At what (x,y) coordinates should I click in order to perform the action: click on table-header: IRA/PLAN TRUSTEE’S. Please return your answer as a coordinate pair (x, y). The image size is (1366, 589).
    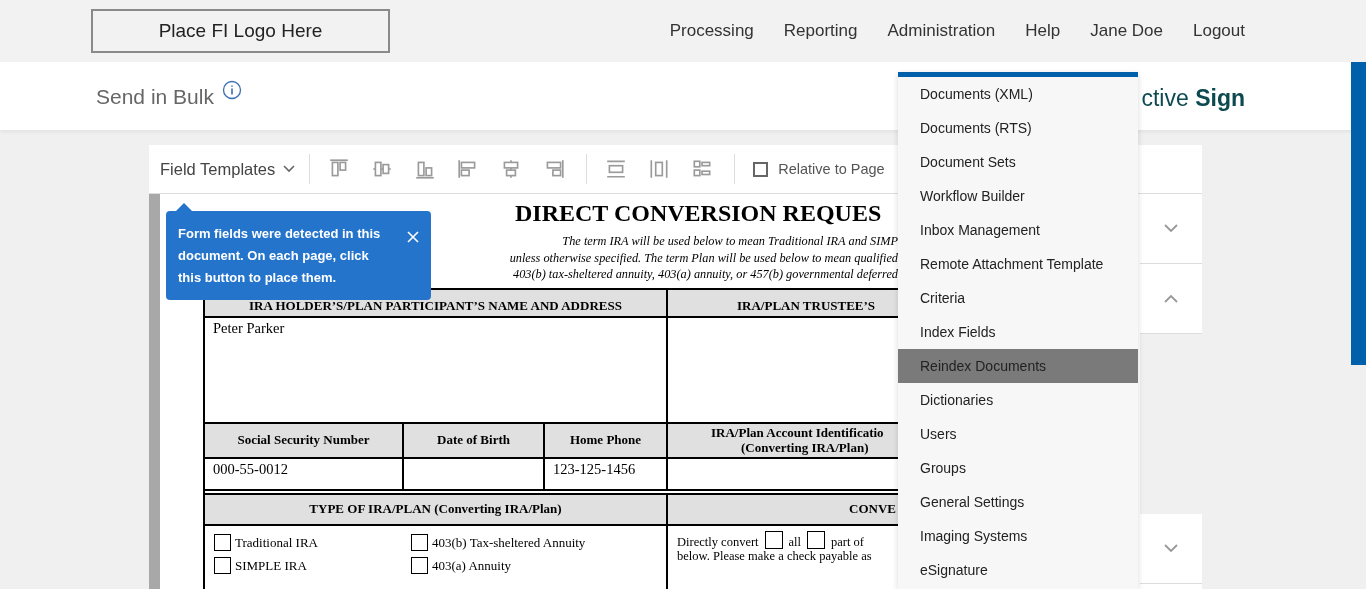
    Looking at the image, I should click on (806, 305).